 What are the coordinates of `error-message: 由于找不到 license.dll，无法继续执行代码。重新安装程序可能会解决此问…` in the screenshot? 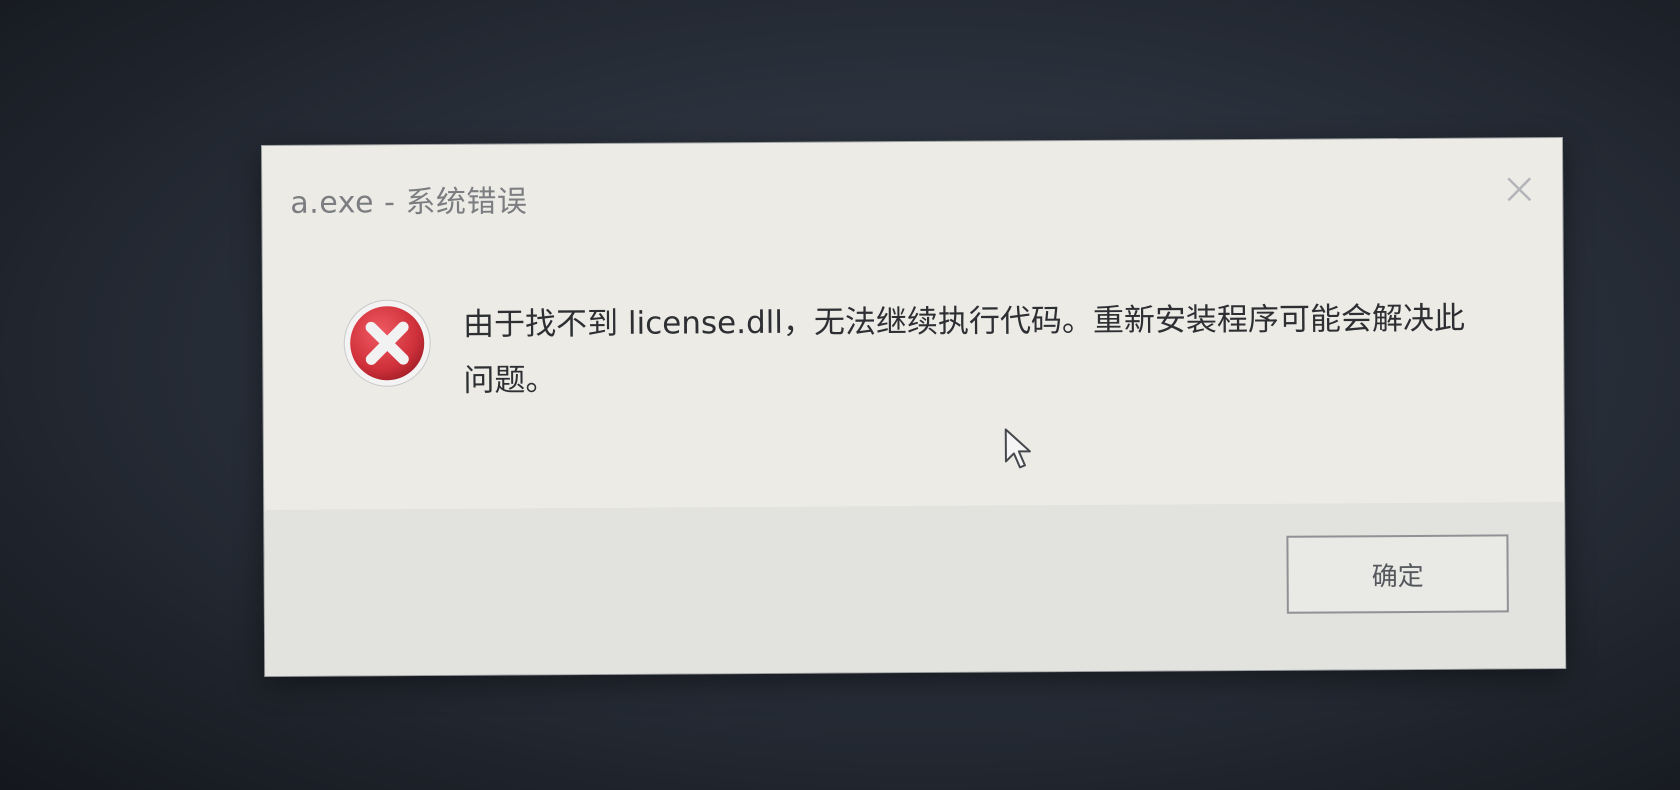 It's located at (964, 349).